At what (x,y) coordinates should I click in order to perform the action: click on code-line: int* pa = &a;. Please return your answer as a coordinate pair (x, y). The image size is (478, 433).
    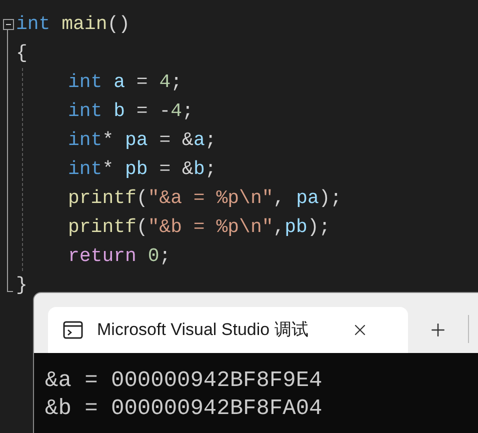
    Looking at the image, I should click on (142, 140).